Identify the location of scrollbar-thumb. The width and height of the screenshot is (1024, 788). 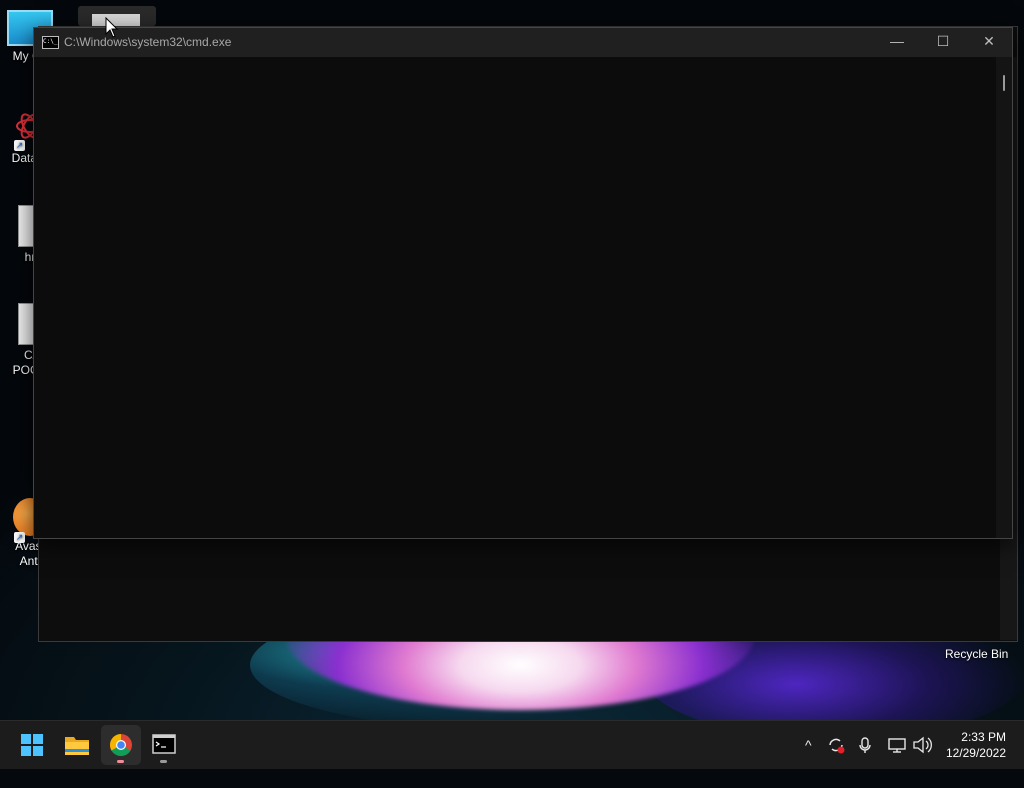
(1004, 83).